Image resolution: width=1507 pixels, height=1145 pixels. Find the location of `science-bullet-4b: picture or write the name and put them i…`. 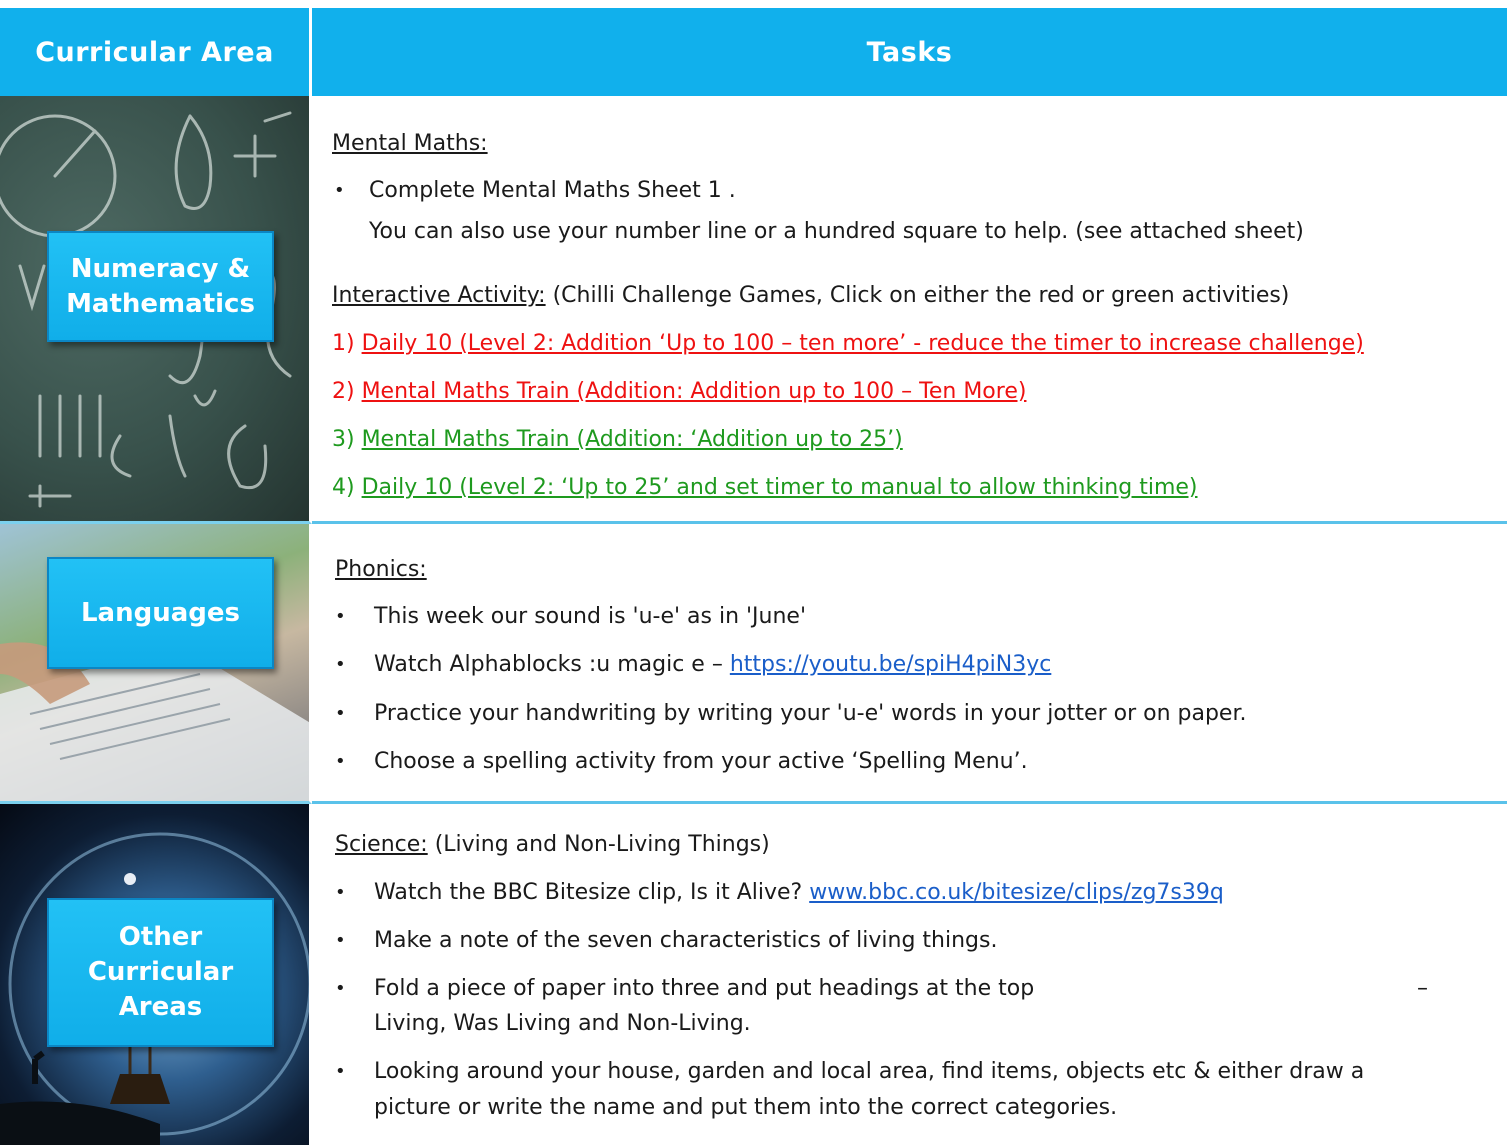

science-bullet-4b: picture or write the name and put them i… is located at coordinates (746, 1107).